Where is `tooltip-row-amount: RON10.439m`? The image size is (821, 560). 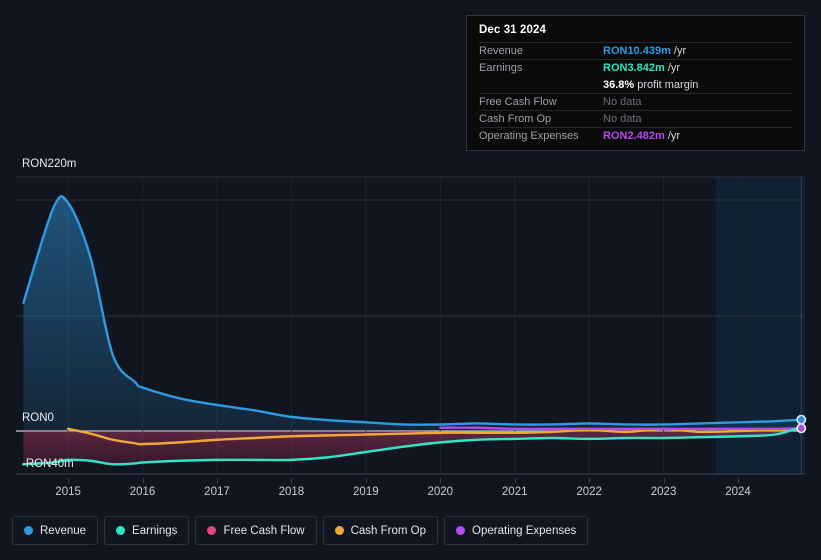
tooltip-row-amount: RON10.439m is located at coordinates (637, 51).